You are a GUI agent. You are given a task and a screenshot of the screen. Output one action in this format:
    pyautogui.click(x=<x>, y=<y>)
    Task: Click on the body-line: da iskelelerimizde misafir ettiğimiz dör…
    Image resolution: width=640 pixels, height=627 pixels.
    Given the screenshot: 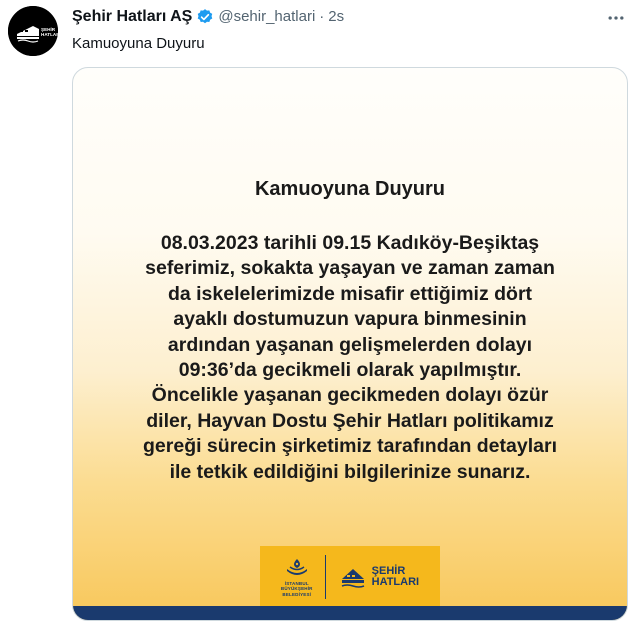 What is the action you would take?
    pyautogui.click(x=350, y=293)
    